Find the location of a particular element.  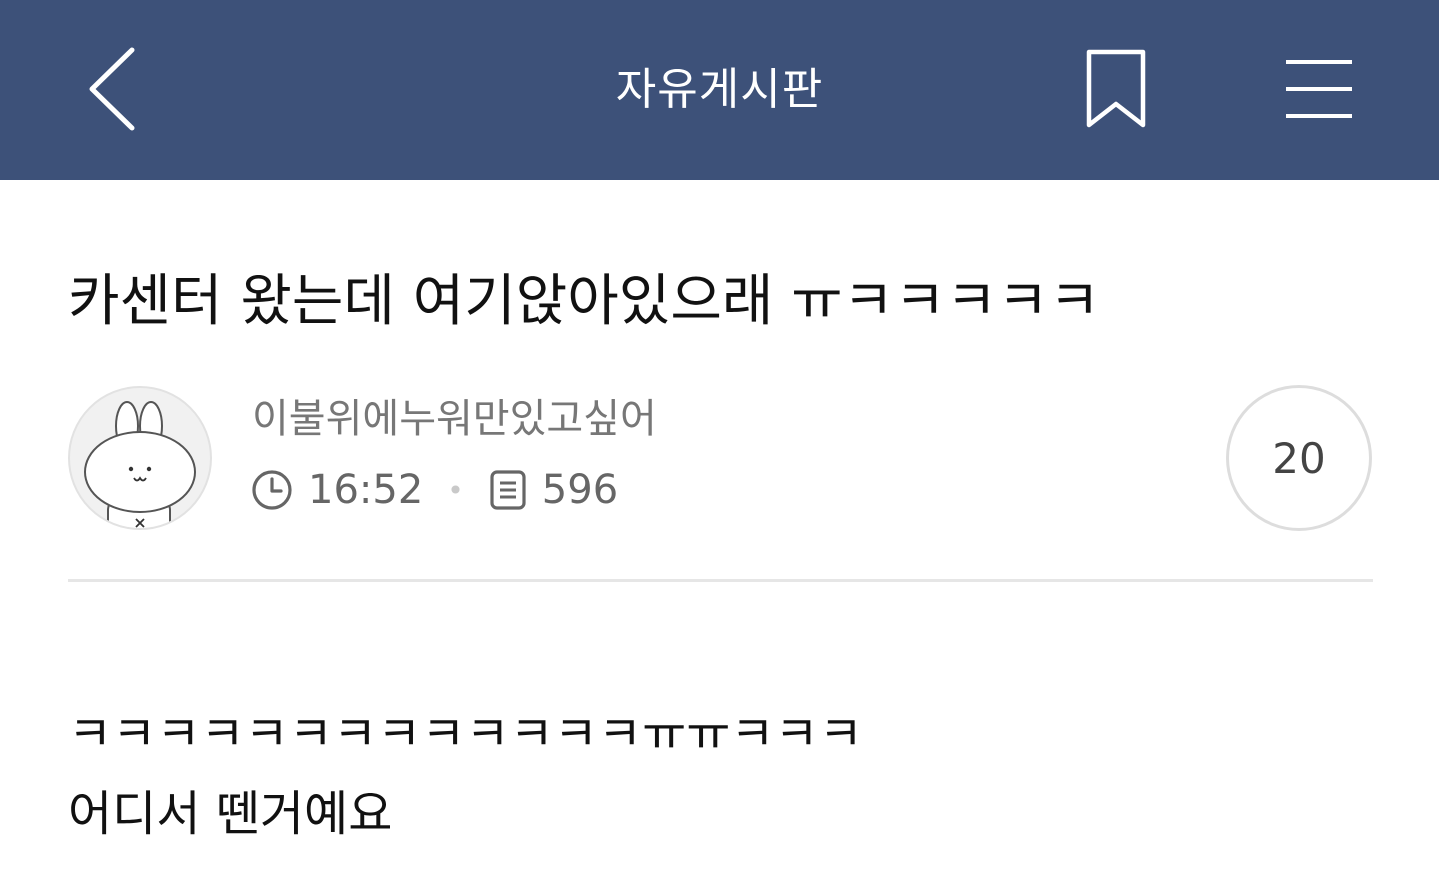

hamburger-menu-icon is located at coordinates (1319, 89).